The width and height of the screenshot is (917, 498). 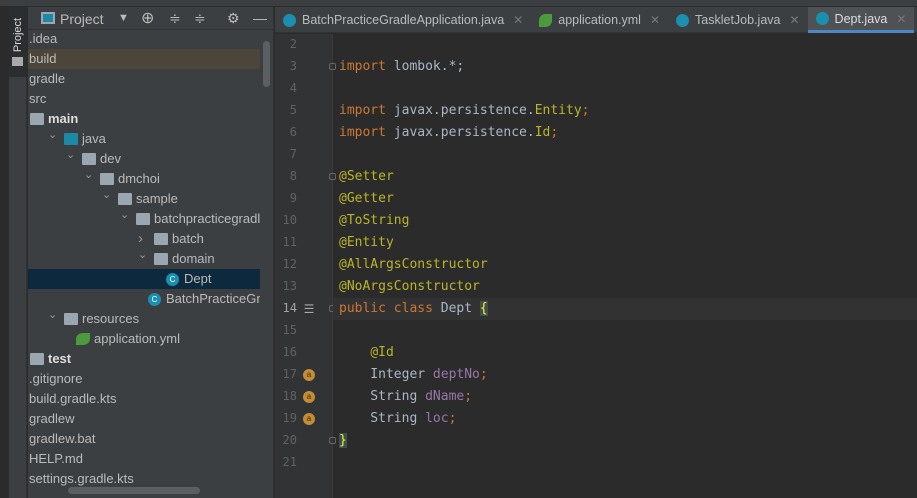 What do you see at coordinates (175, 18) in the screenshot?
I see `expand-all-icon: ≑` at bounding box center [175, 18].